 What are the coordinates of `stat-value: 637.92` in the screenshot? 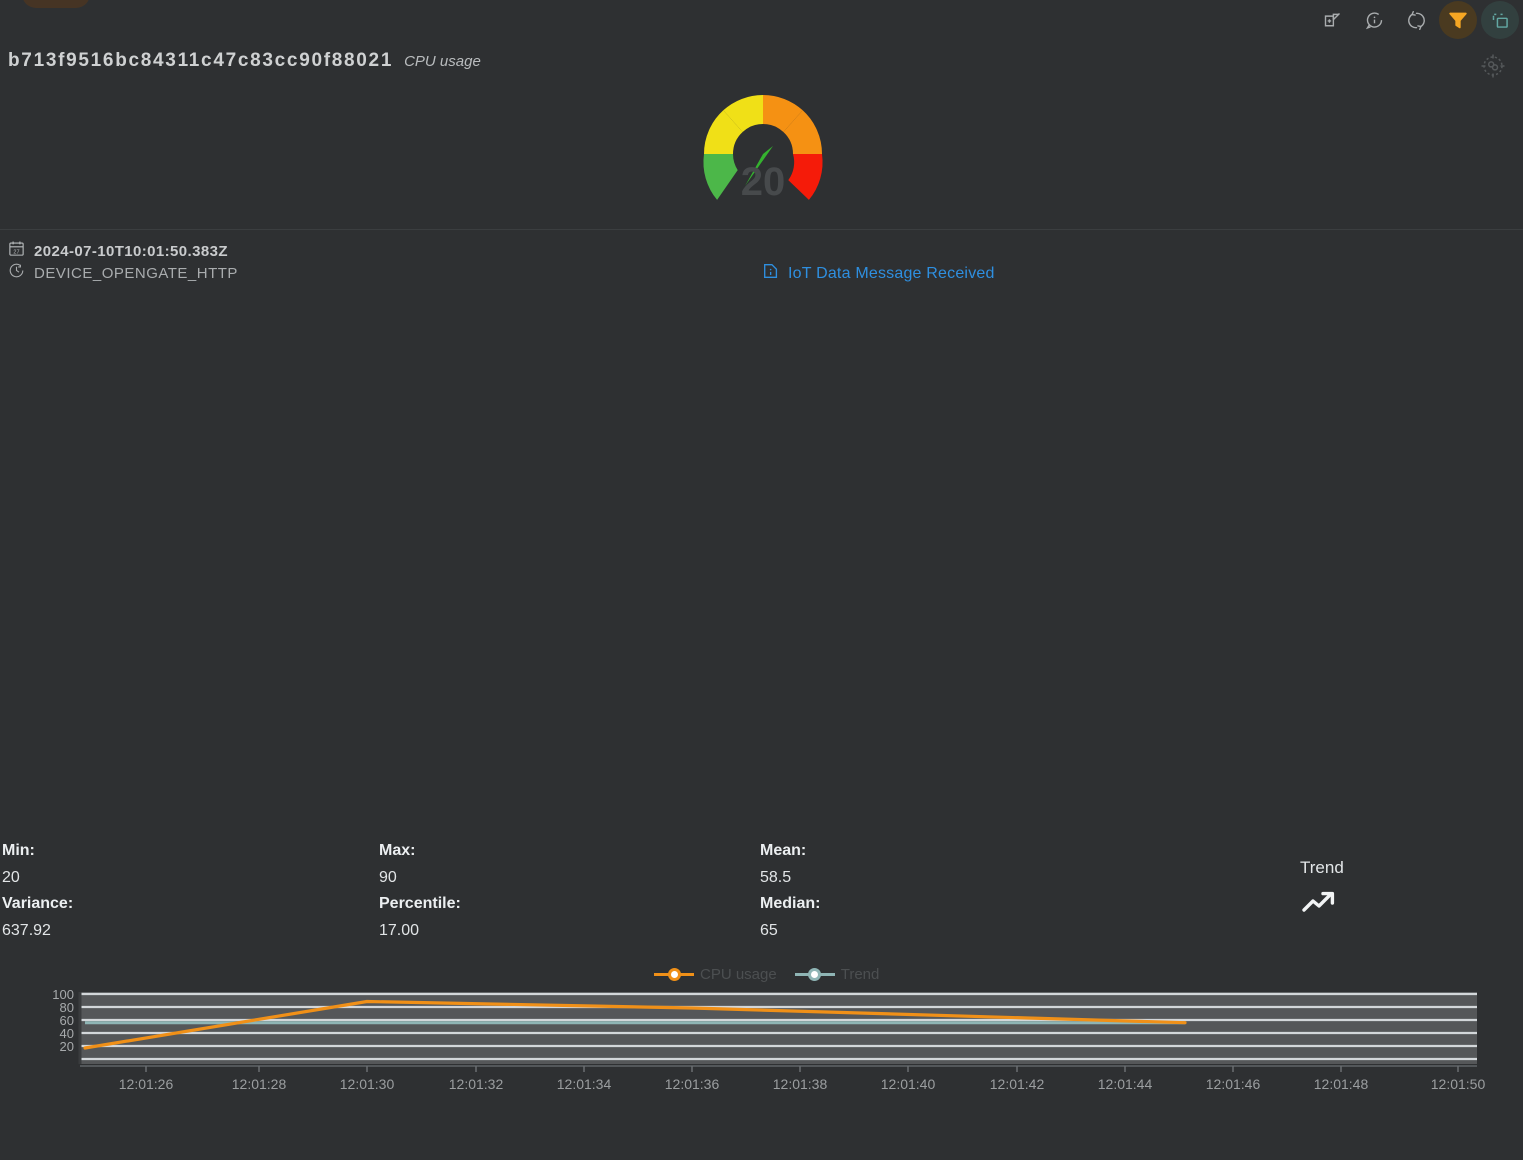 It's located at (26, 930).